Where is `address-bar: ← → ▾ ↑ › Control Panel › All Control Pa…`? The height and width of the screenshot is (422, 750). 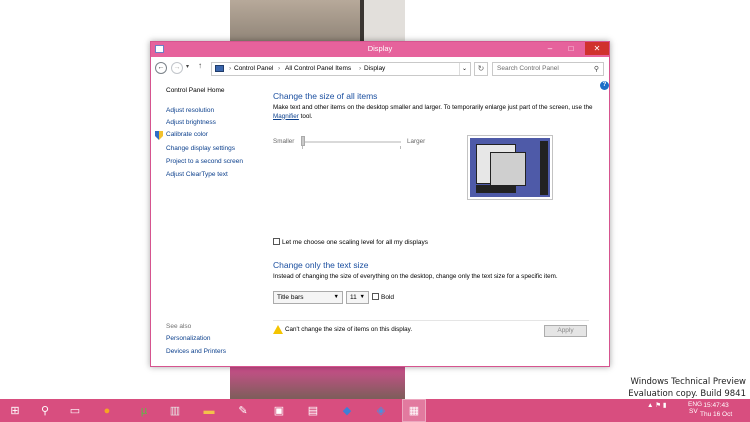 address-bar: ← → ▾ ↑ › Control Panel › All Control Pa… is located at coordinates (380, 68).